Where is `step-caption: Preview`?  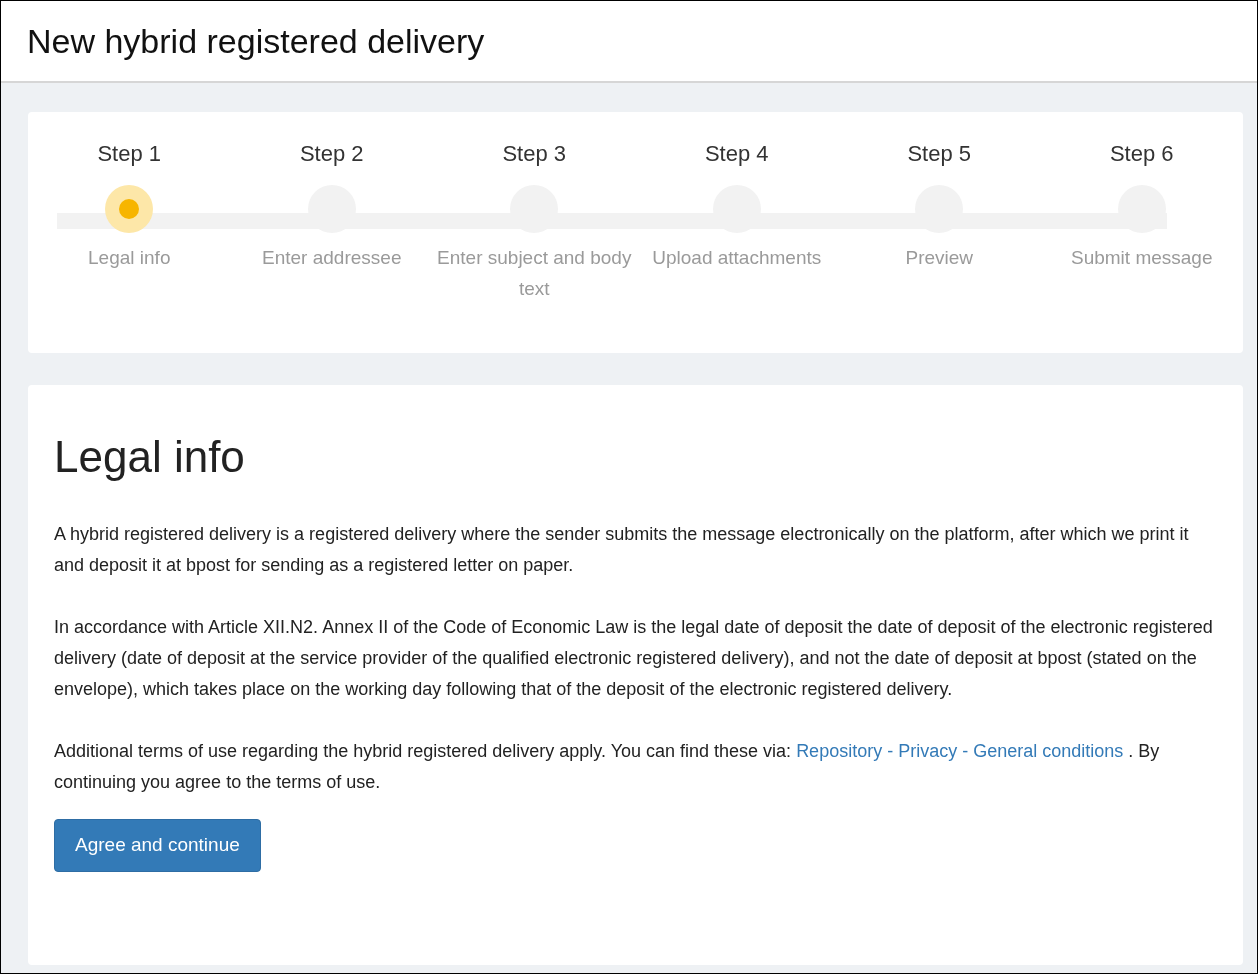 step-caption: Preview is located at coordinates (939, 258).